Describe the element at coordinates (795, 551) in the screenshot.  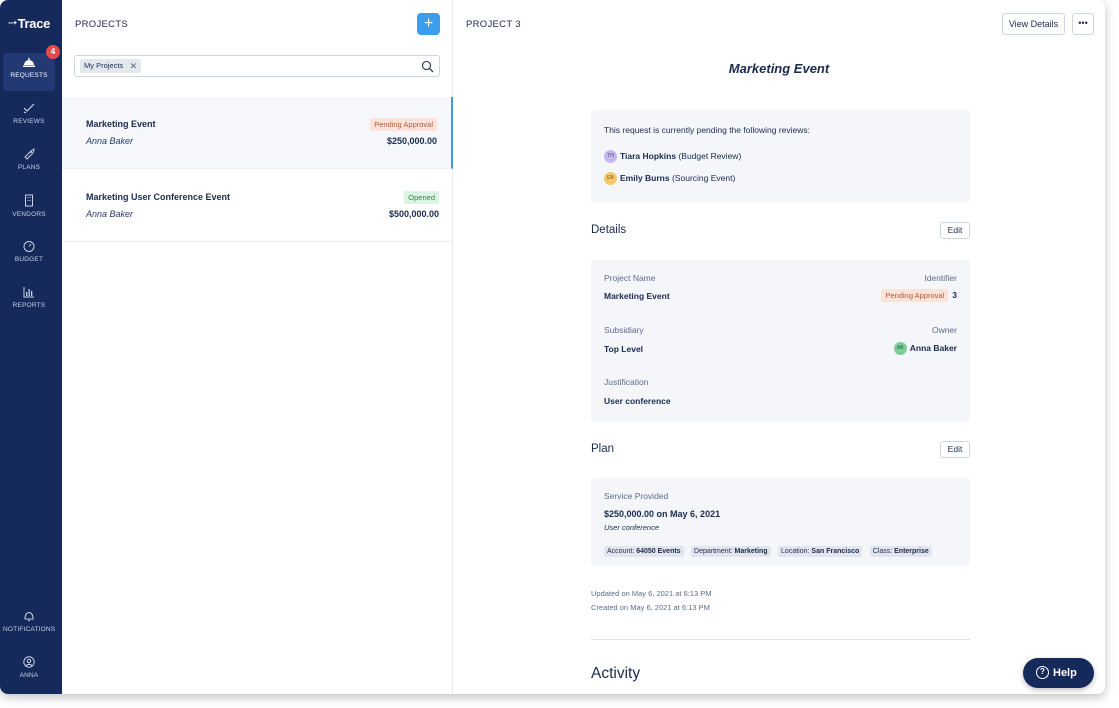
I see `tag-key: Location:` at that location.